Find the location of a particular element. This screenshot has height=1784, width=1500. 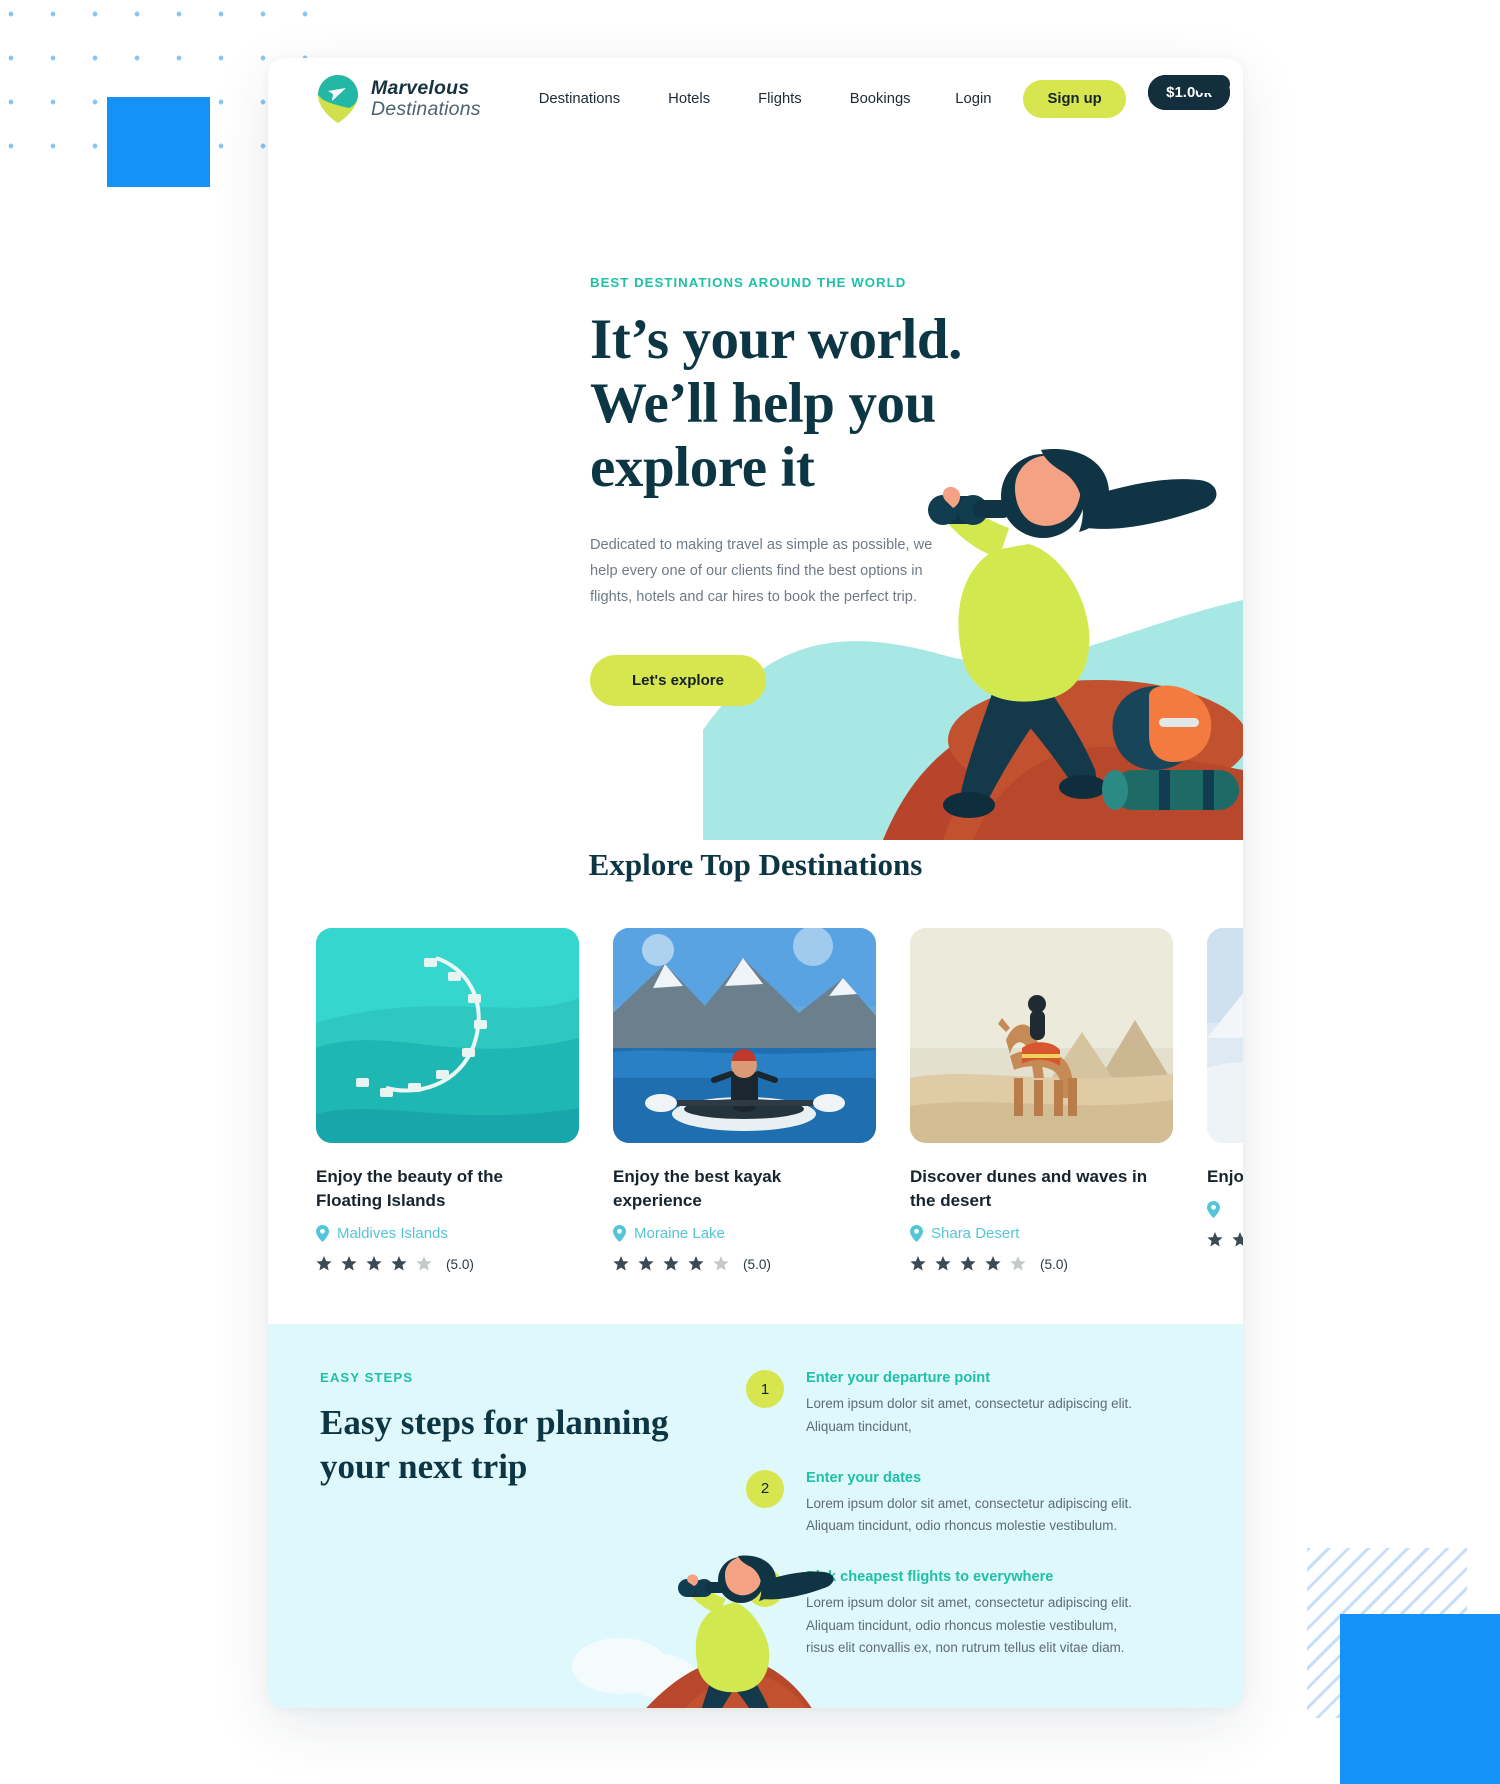

destination-location: Moraine Lake is located at coordinates (744, 1234).